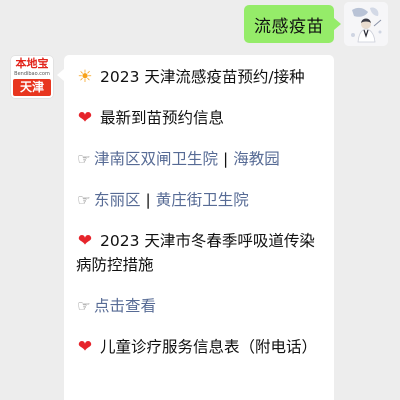 Image resolution: width=400 pixels, height=400 pixels. Describe the element at coordinates (289, 26) in the screenshot. I see `sent-message-text: 流感疫苗` at that location.